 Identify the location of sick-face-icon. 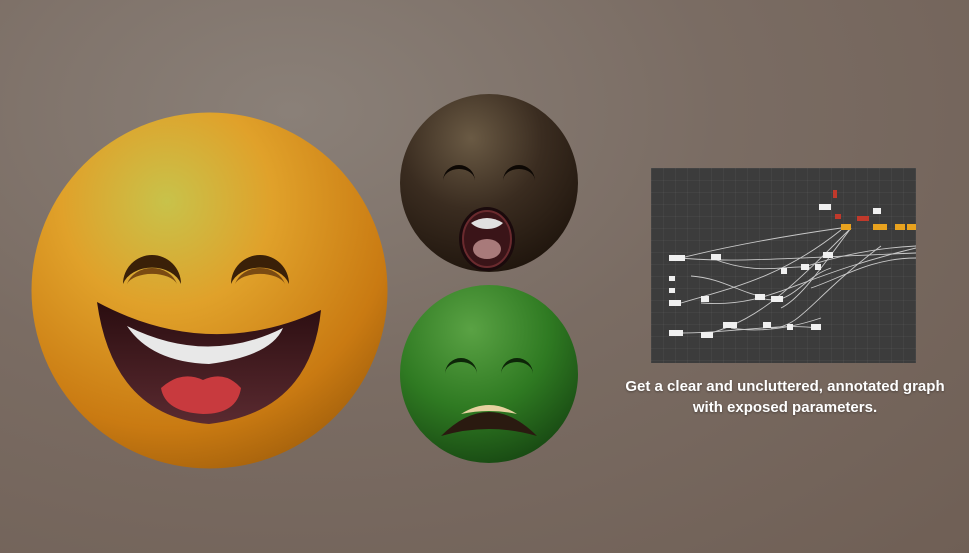
(489, 374).